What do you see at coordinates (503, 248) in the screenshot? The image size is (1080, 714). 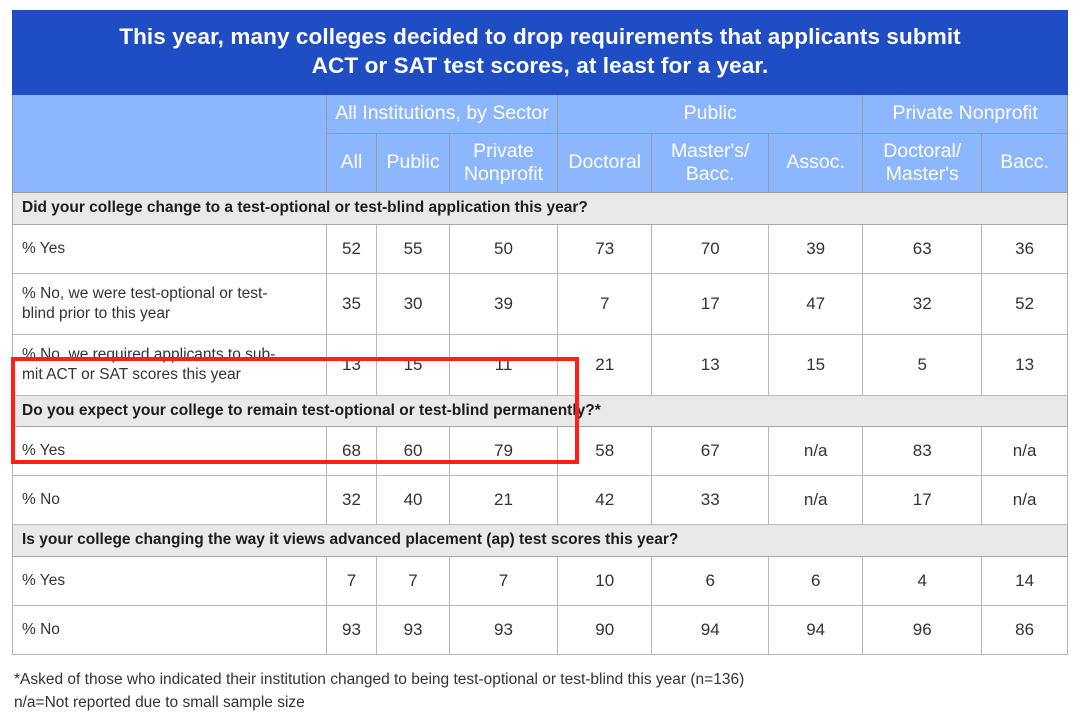 I see `data-cell: 50` at bounding box center [503, 248].